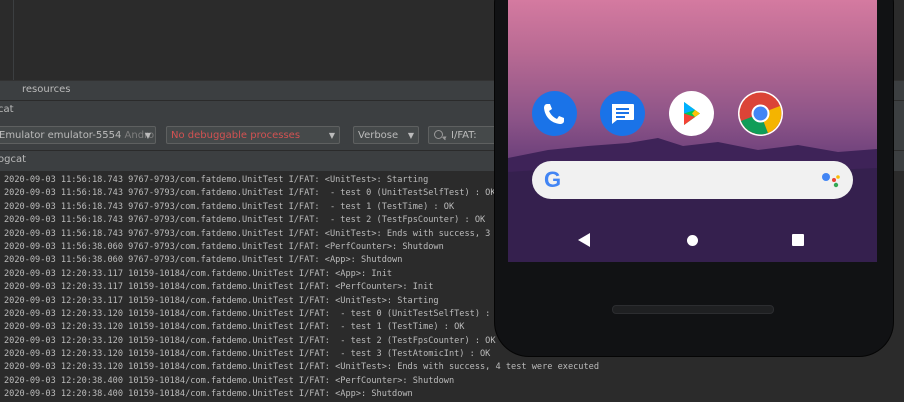 This screenshot has width=904, height=402. Describe the element at coordinates (553, 179) in the screenshot. I see `google-g-logo: G` at that location.